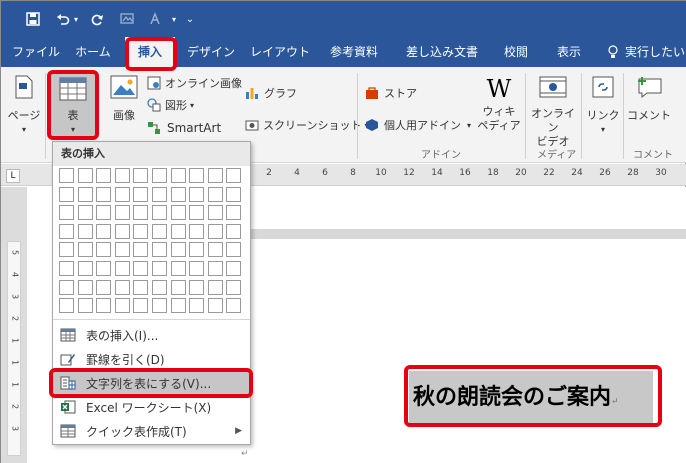 The image size is (686, 463). What do you see at coordinates (151, 407) in the screenshot?
I see `menu-excel-worksheet: Excel ワークシート(X)` at bounding box center [151, 407].